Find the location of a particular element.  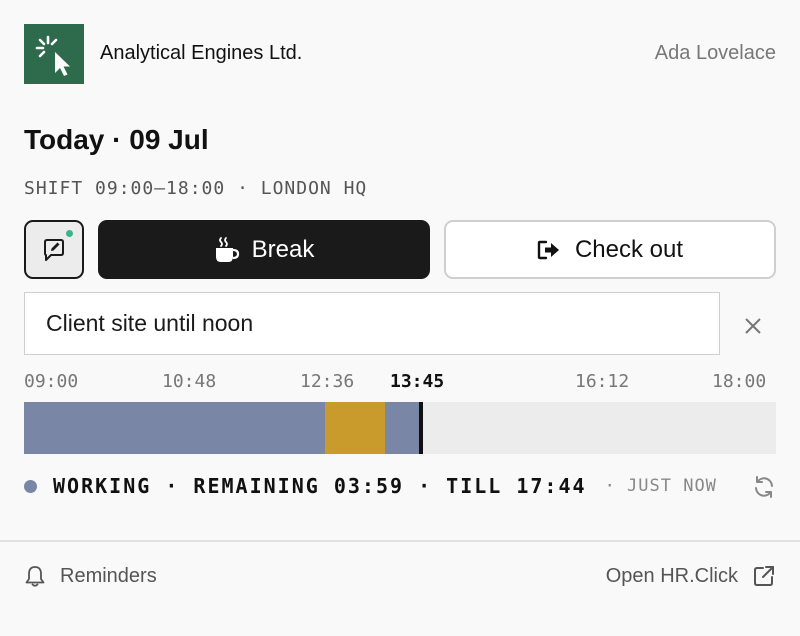

timeline-tick: 18:00 is located at coordinates (739, 381).